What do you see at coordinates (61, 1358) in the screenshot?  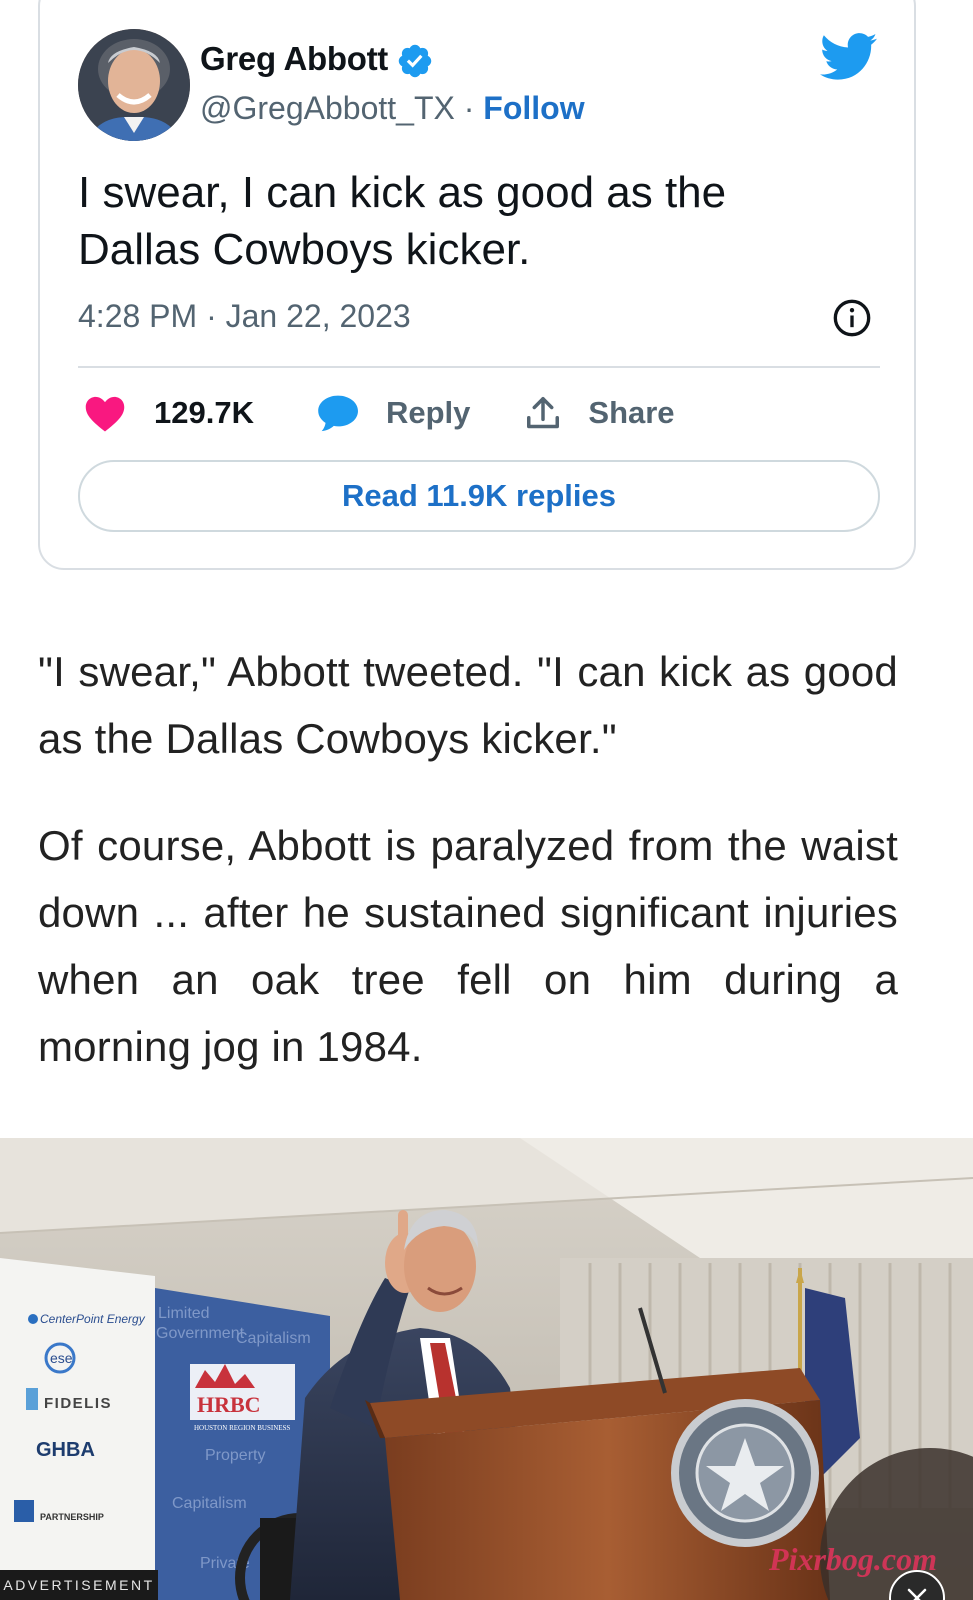 I see `banner-logo-ese: ese` at bounding box center [61, 1358].